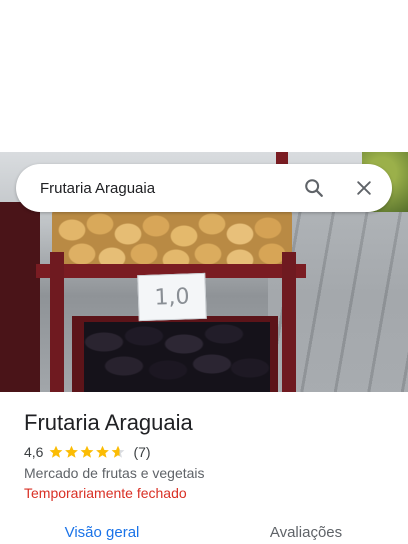  Describe the element at coordinates (172, 297) in the screenshot. I see `photo-price-sign: 1,0` at that location.